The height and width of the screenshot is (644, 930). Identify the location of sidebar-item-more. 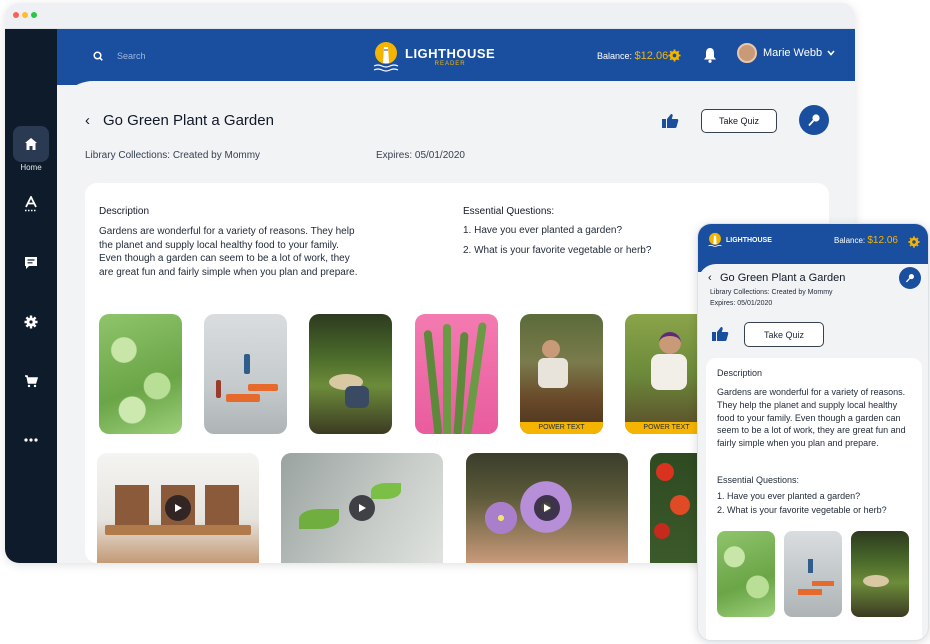
(31, 440).